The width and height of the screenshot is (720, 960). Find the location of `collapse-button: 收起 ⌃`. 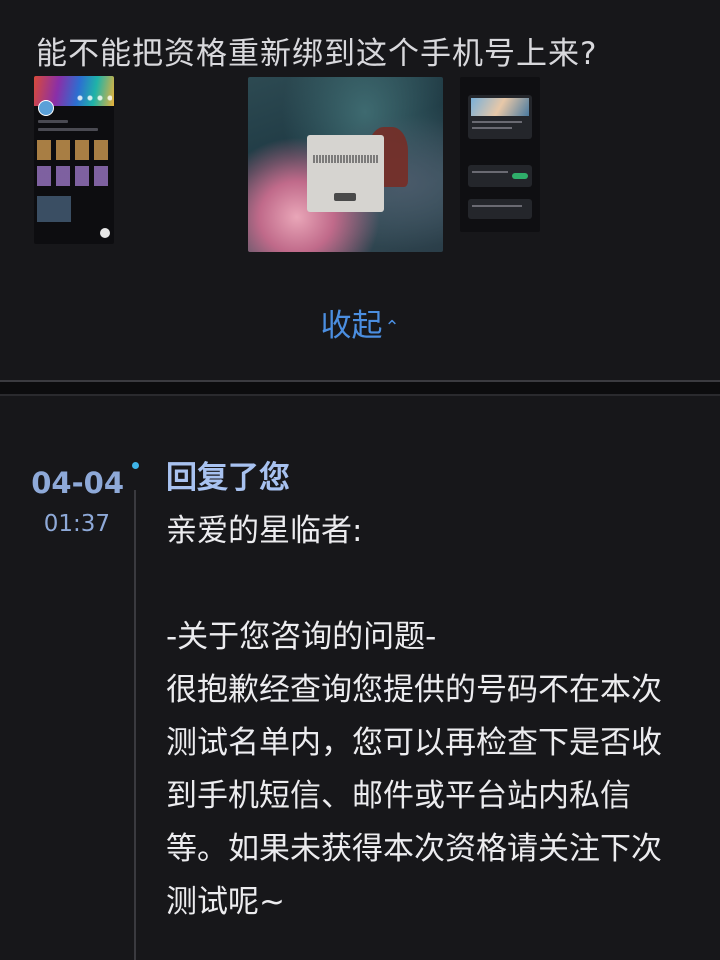

collapse-button: 收起 ⌃ is located at coordinates (360, 322).